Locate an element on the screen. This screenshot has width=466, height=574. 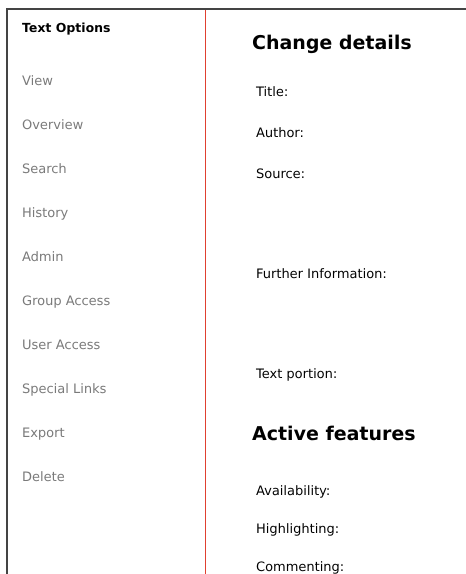
sidebar-link: Special Links is located at coordinates (64, 390).